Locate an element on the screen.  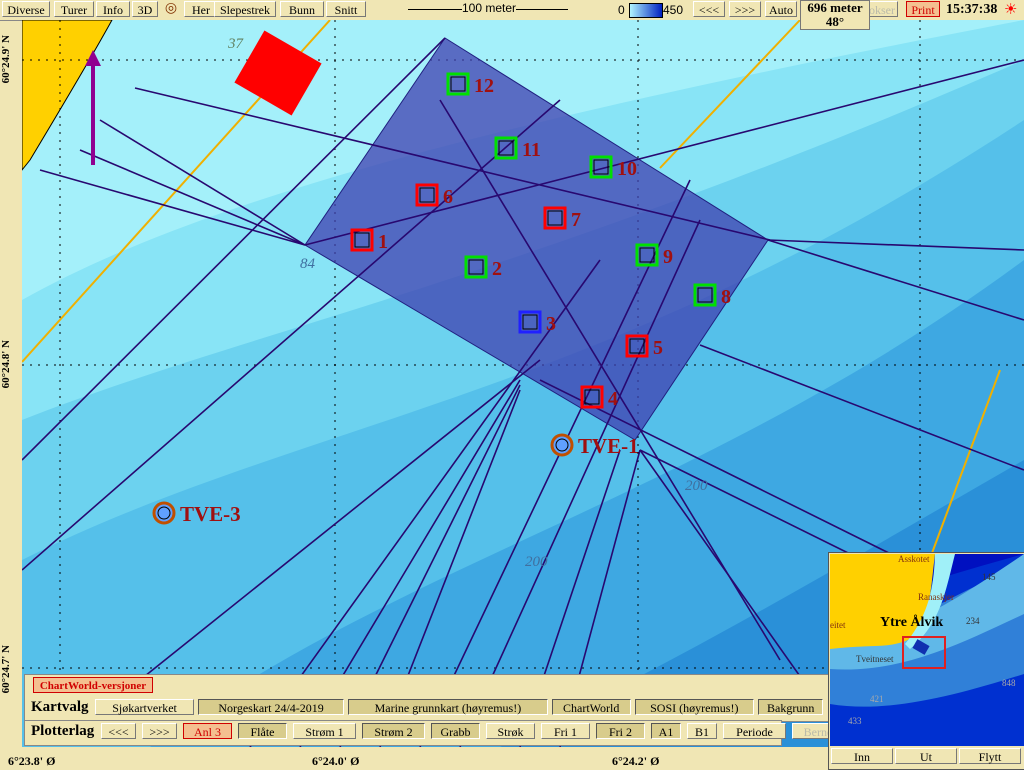
scale-bar: 100 meter is located at coordinates (488, 8).